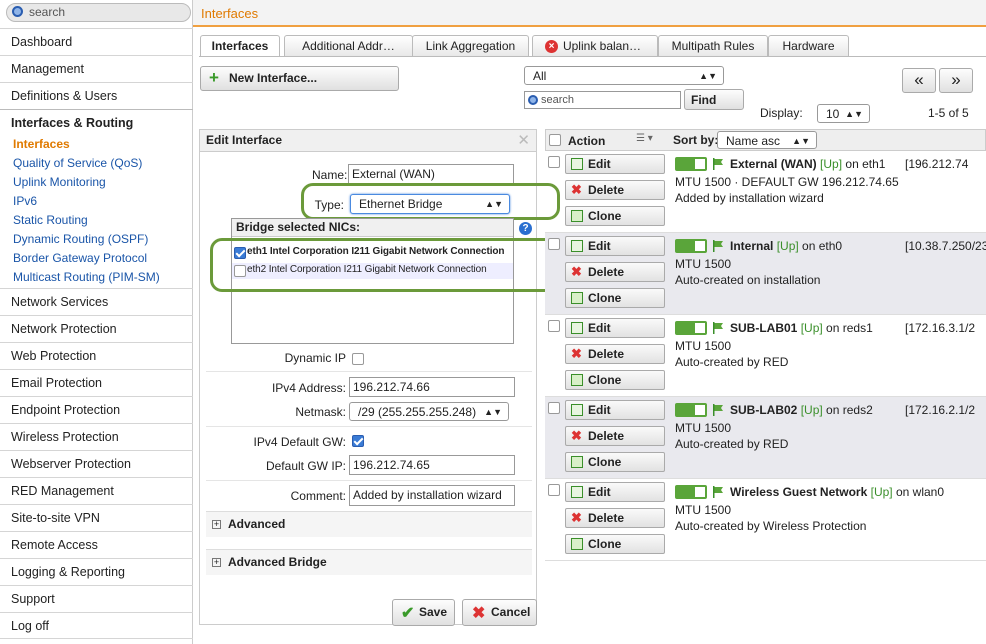 Image resolution: width=986 pixels, height=644 pixels. Describe the element at coordinates (470, 45) in the screenshot. I see `tab-link-aggregation: Link Aggregation` at that location.